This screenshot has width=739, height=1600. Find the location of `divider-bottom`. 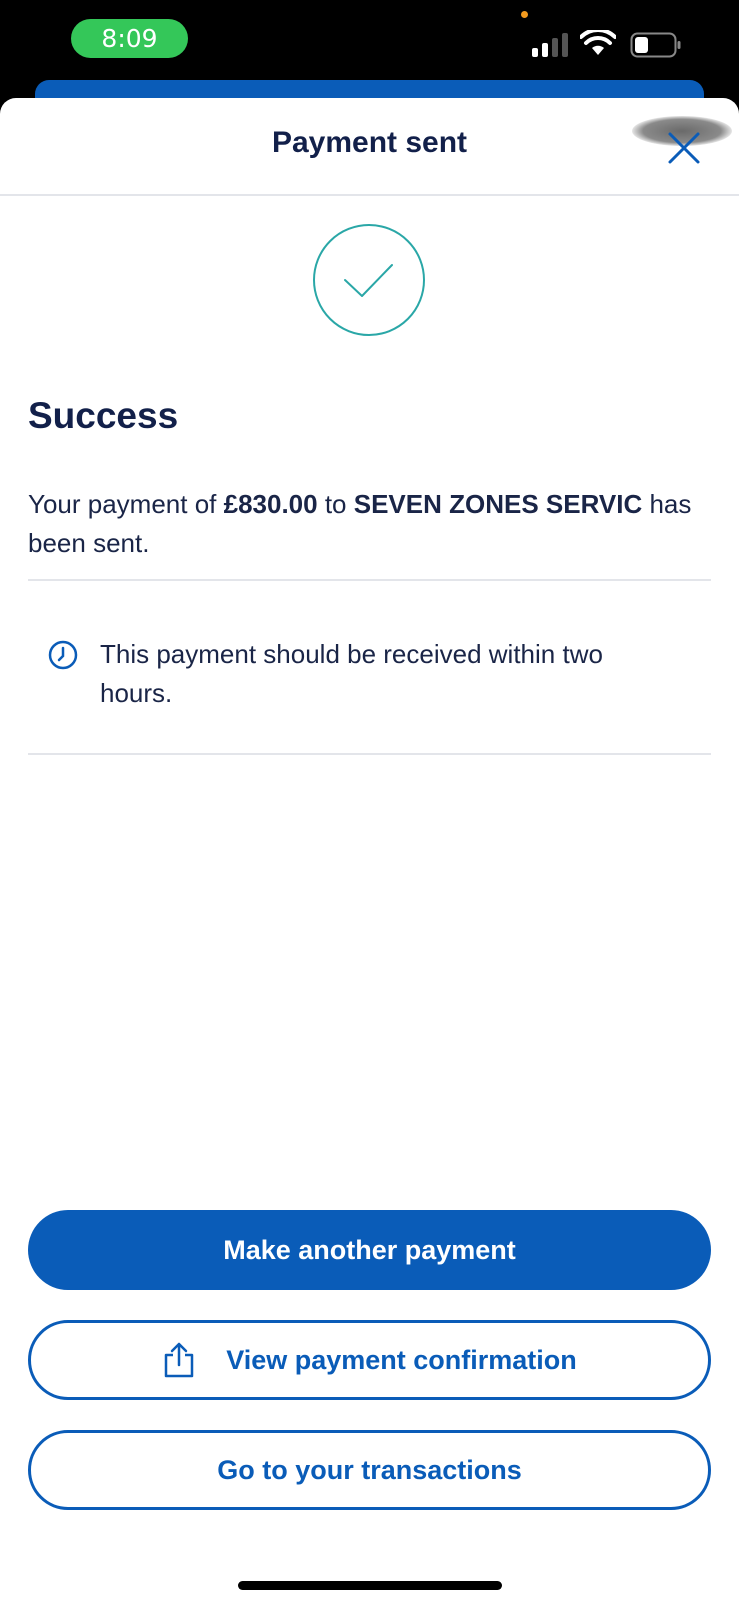

divider-bottom is located at coordinates (369, 754).